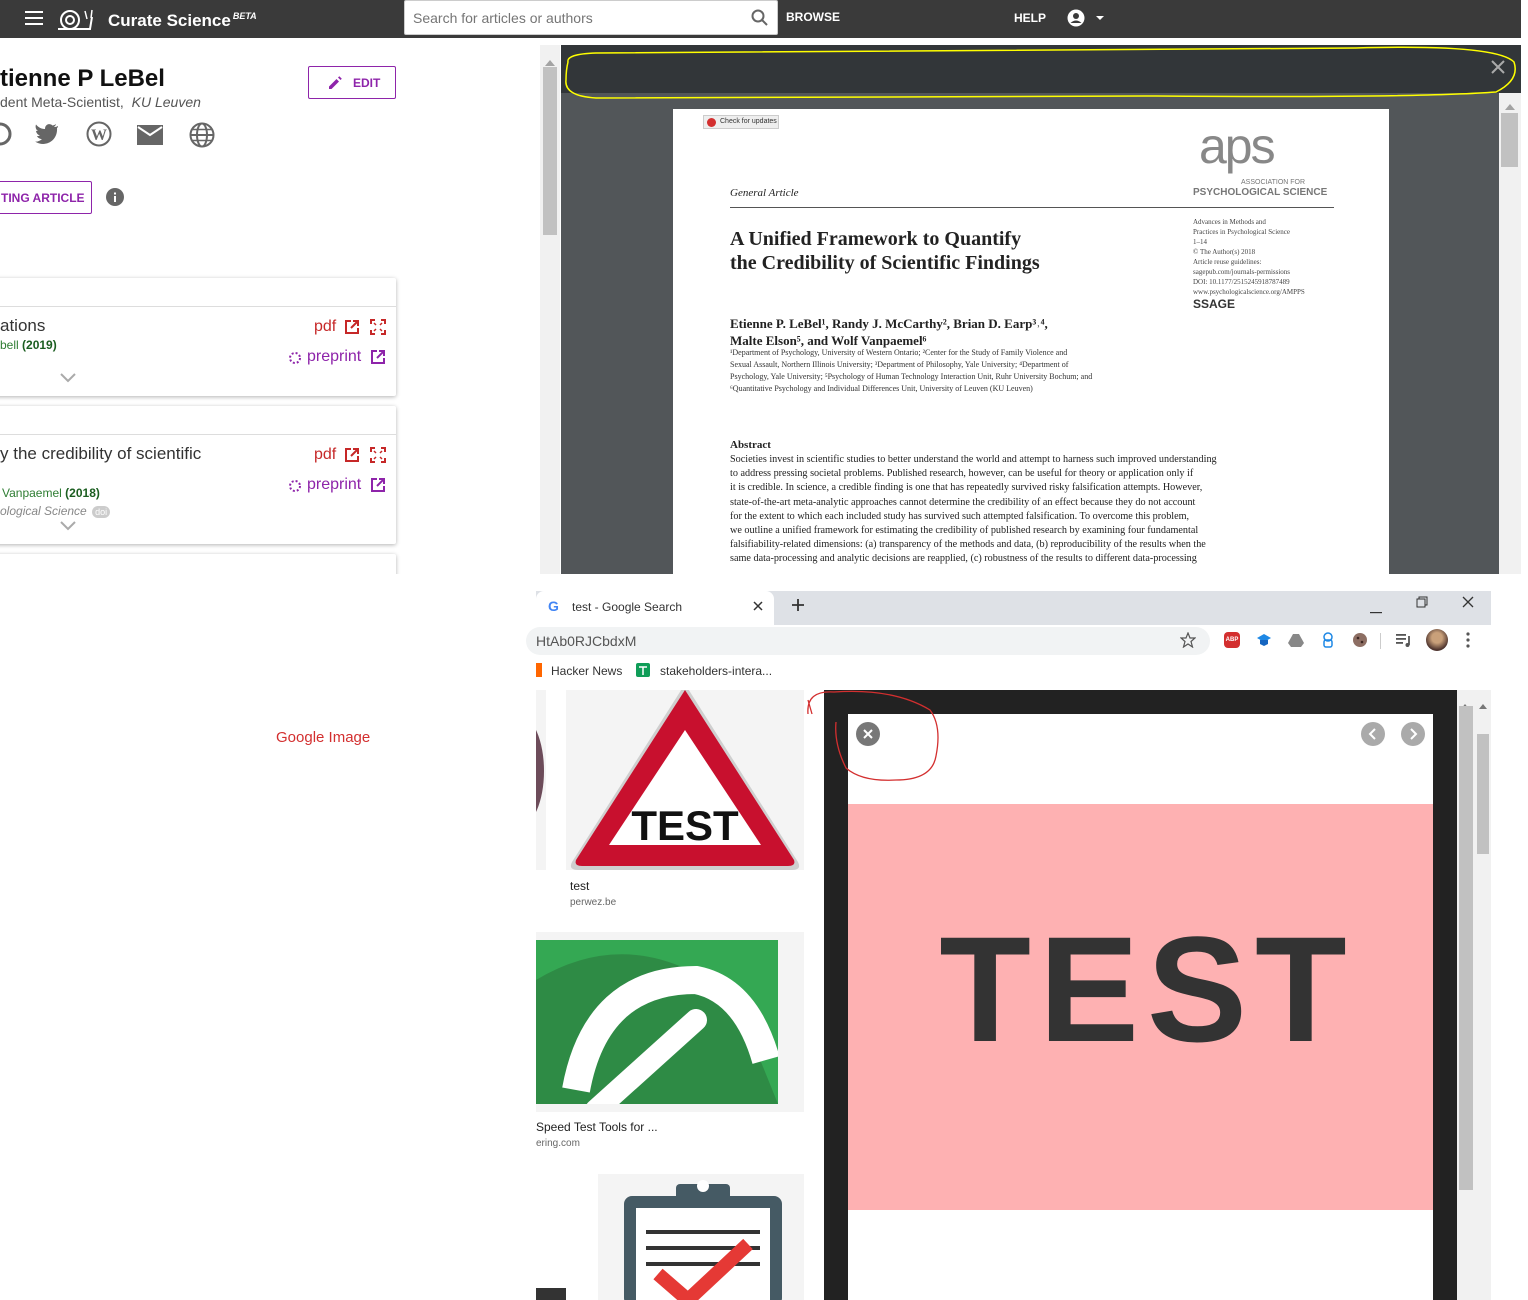 The width and height of the screenshot is (1528, 1300). Describe the element at coordinates (1260, 192) in the screenshot. I see `aps-subtitle-2: PSYCHOLOGICAL SCIENCE` at that location.